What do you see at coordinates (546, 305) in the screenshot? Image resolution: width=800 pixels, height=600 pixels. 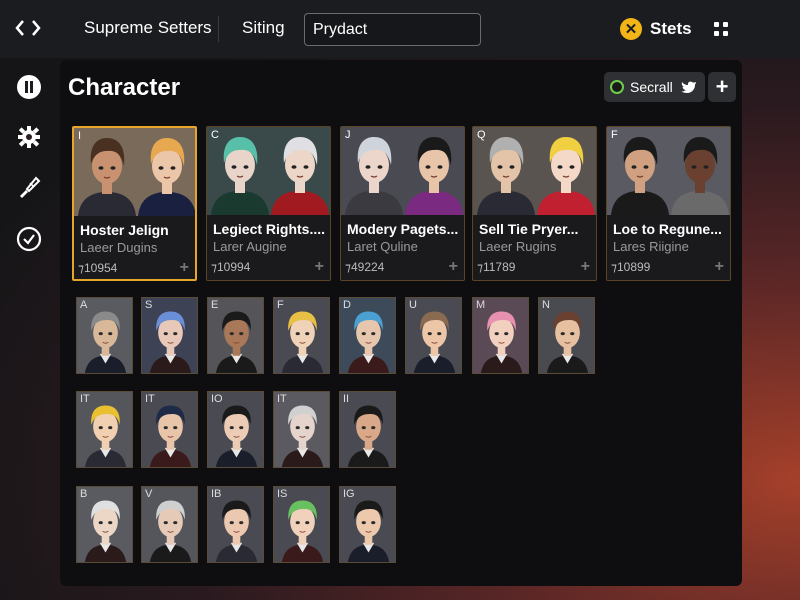 I see `thumb-letter: N` at bounding box center [546, 305].